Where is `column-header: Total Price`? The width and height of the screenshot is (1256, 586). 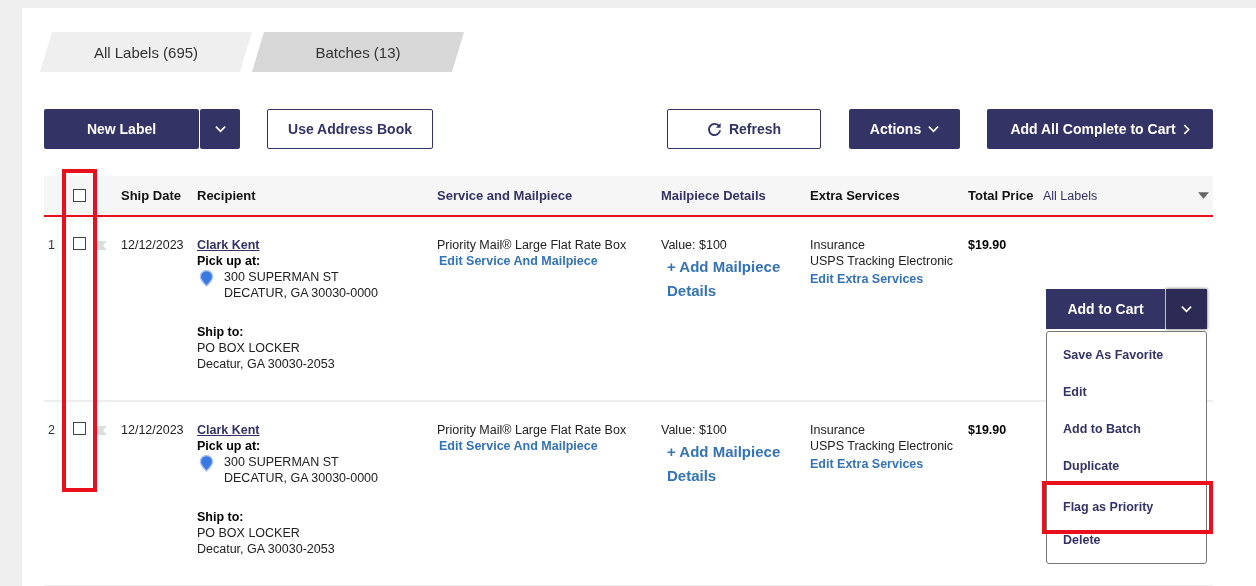
column-header: Total Price is located at coordinates (1001, 195).